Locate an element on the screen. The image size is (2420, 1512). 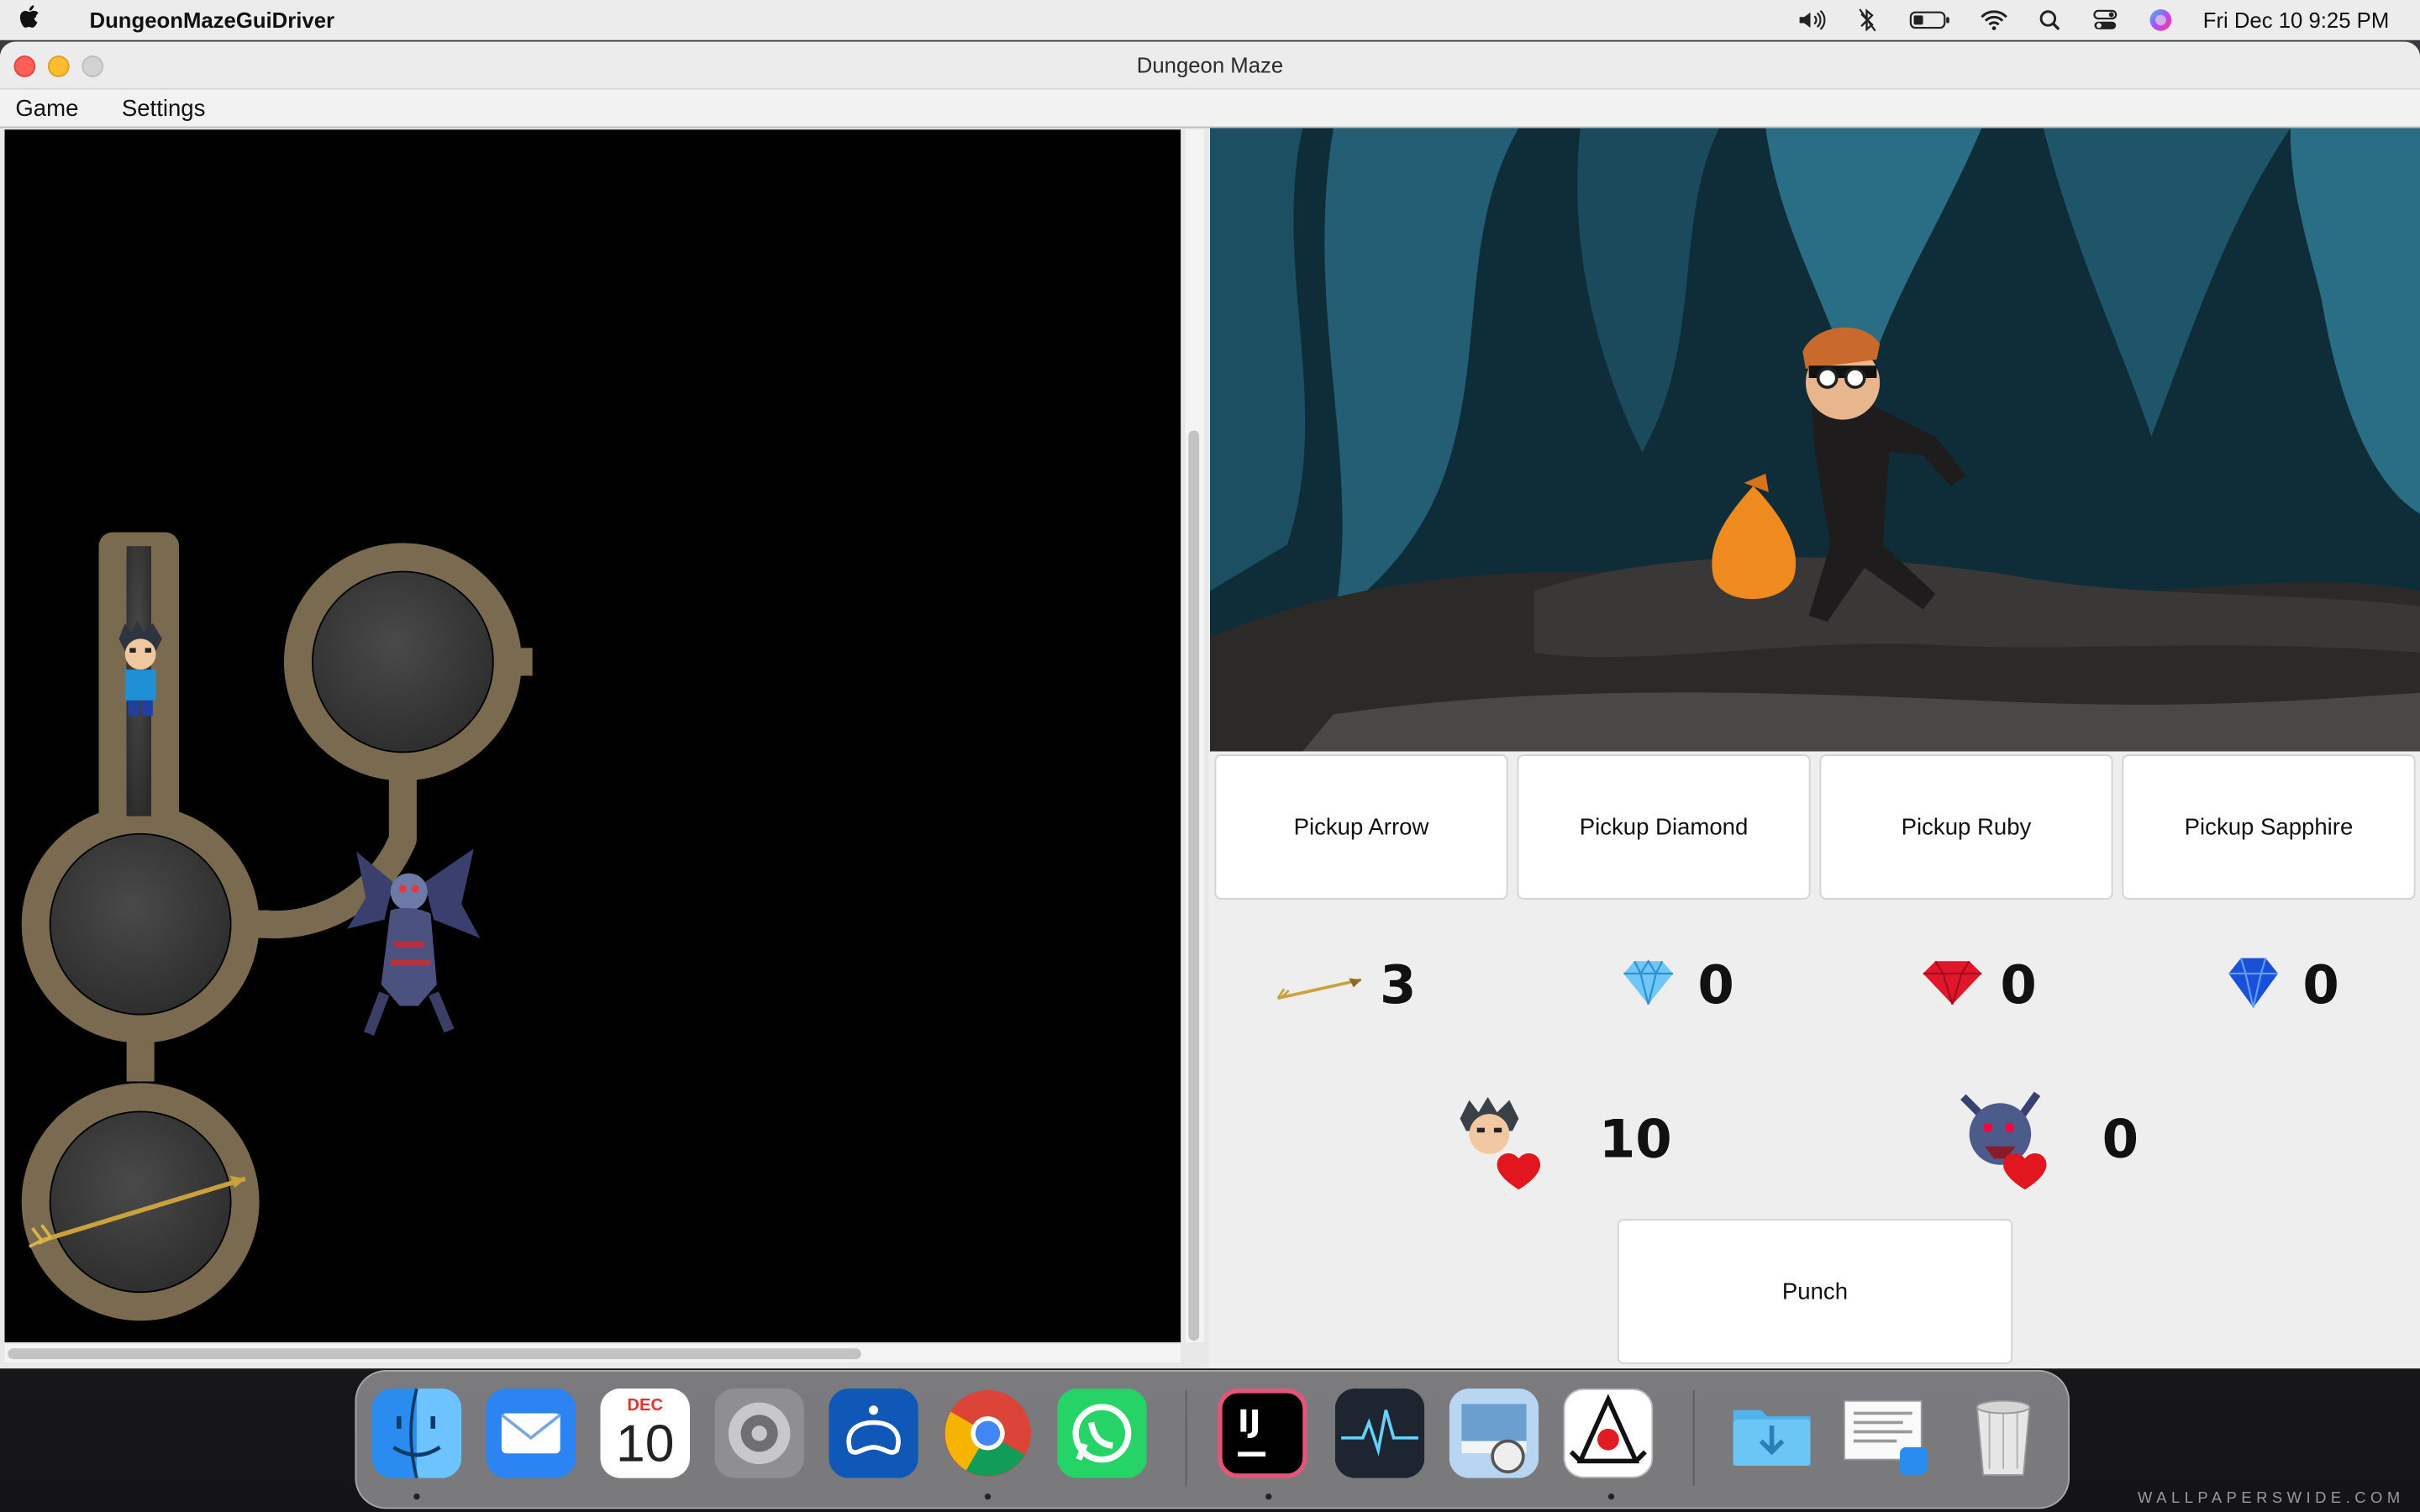
maze-horizontal-scrollbar is located at coordinates (592, 1352).